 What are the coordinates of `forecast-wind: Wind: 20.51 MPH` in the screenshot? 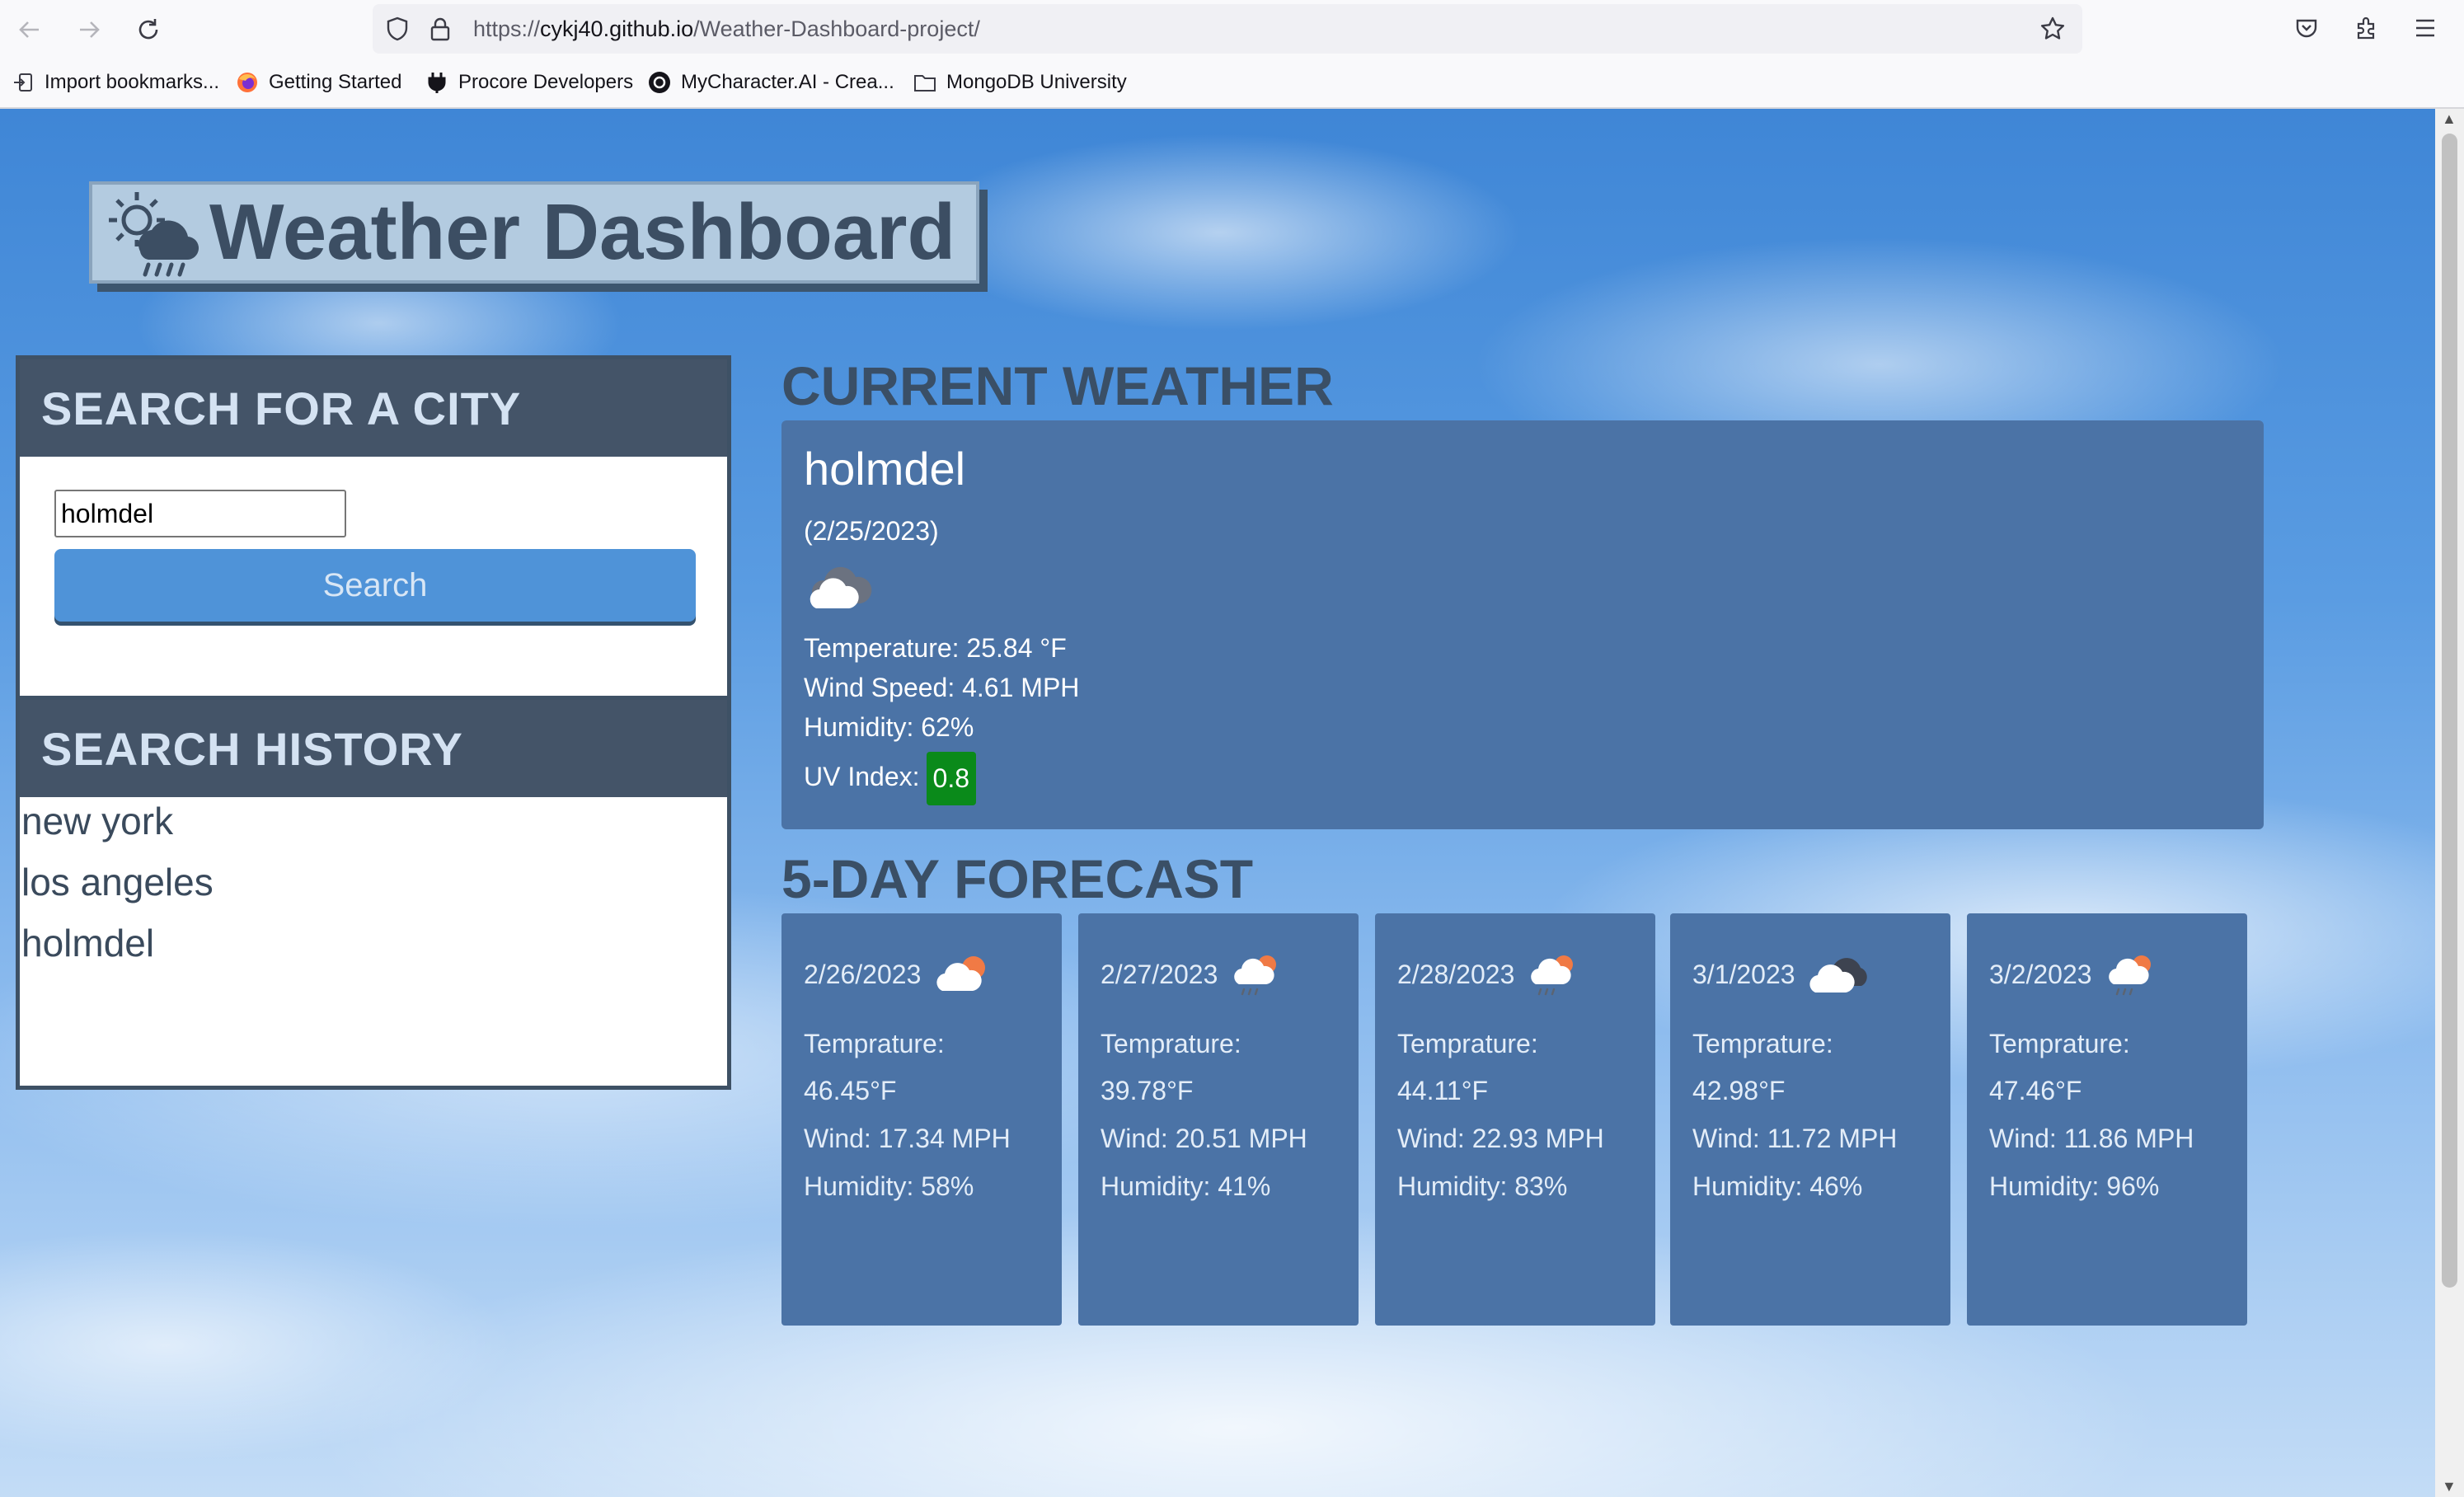 It's located at (1204, 1138).